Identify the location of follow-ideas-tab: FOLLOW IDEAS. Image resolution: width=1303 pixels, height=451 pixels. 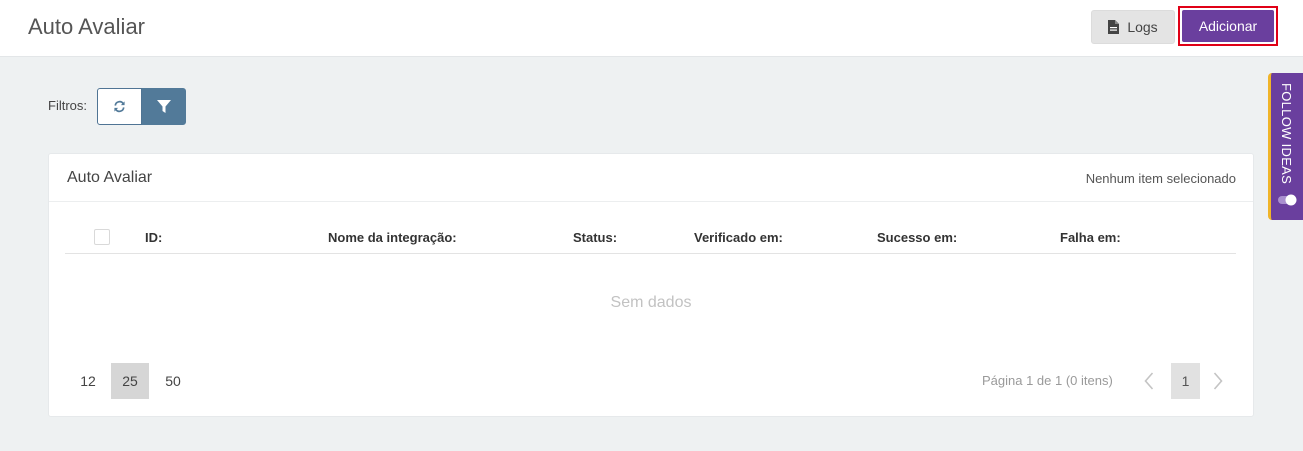
(1285, 146).